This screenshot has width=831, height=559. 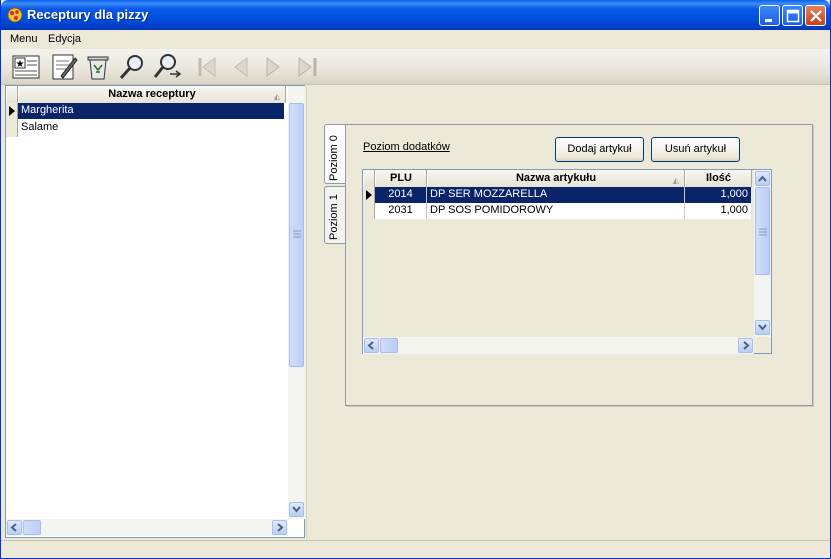 I want to click on pizza-app-icon, so click(x=15, y=15).